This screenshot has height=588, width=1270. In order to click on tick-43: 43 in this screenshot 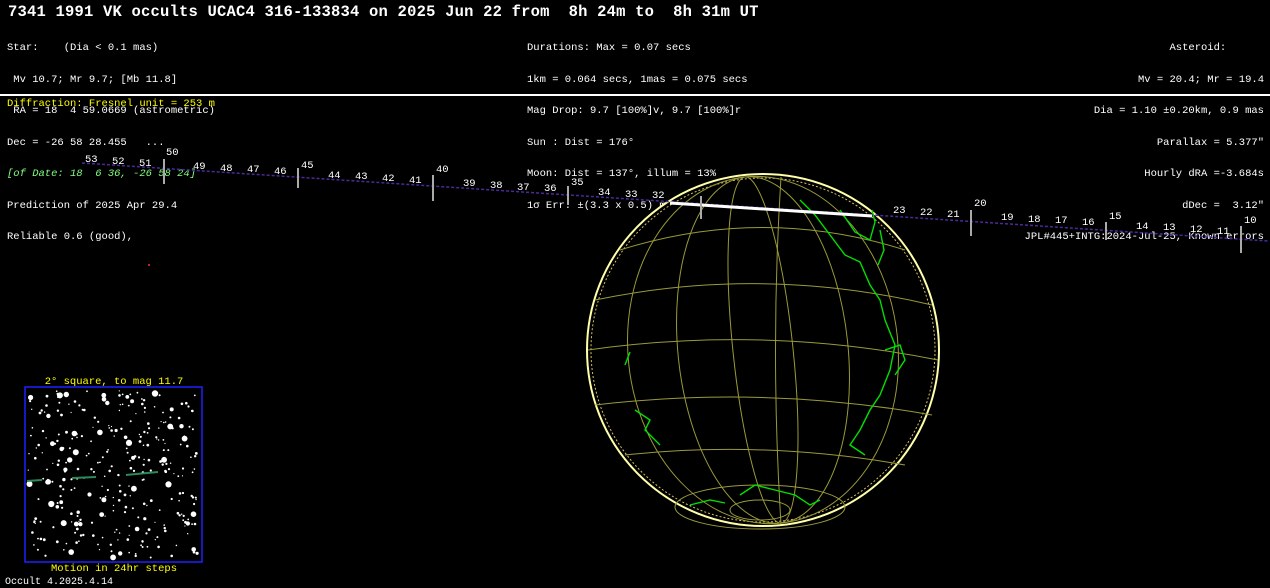, I will do `click(361, 177)`.